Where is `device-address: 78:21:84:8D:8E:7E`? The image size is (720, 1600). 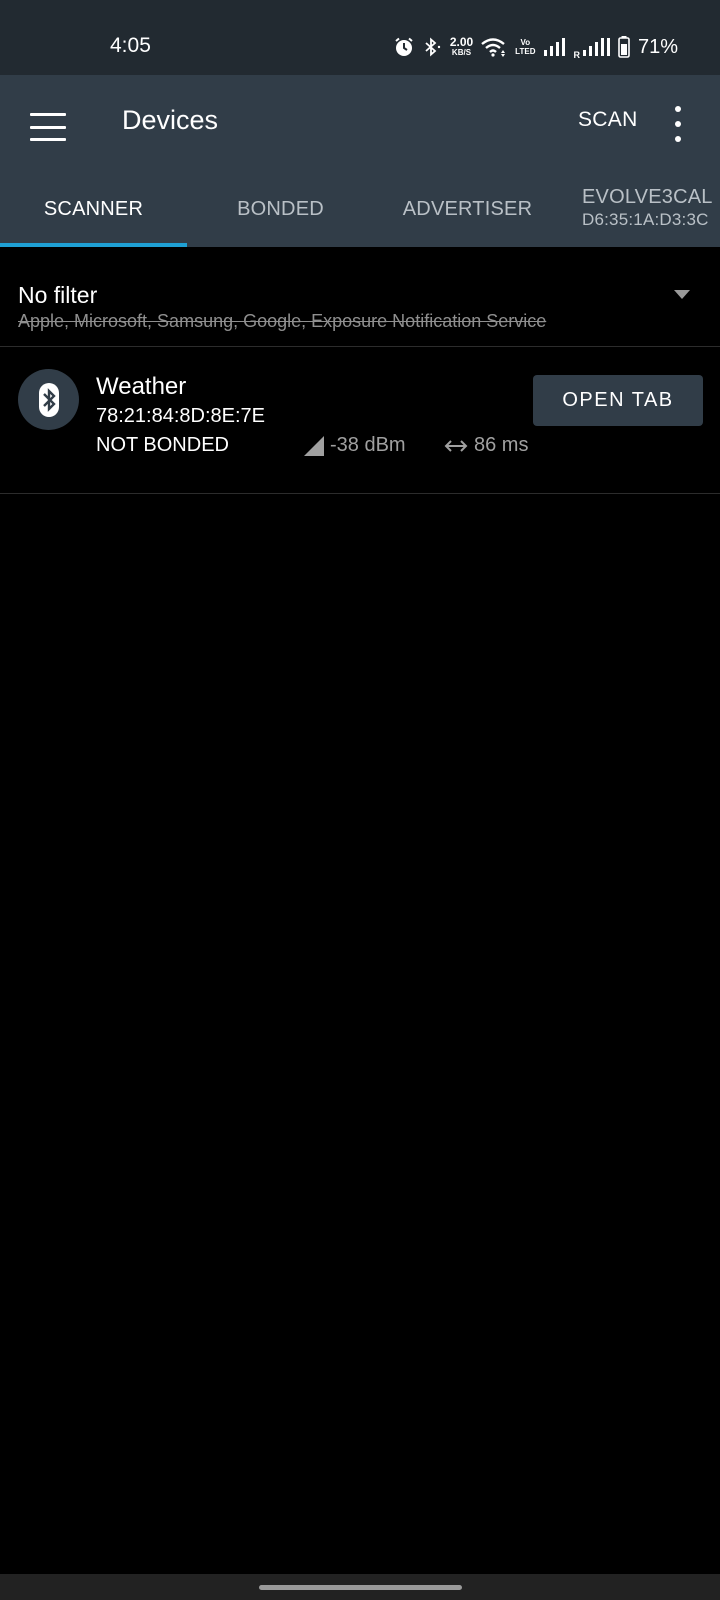
device-address: 78:21:84:8D:8E:7E is located at coordinates (181, 416).